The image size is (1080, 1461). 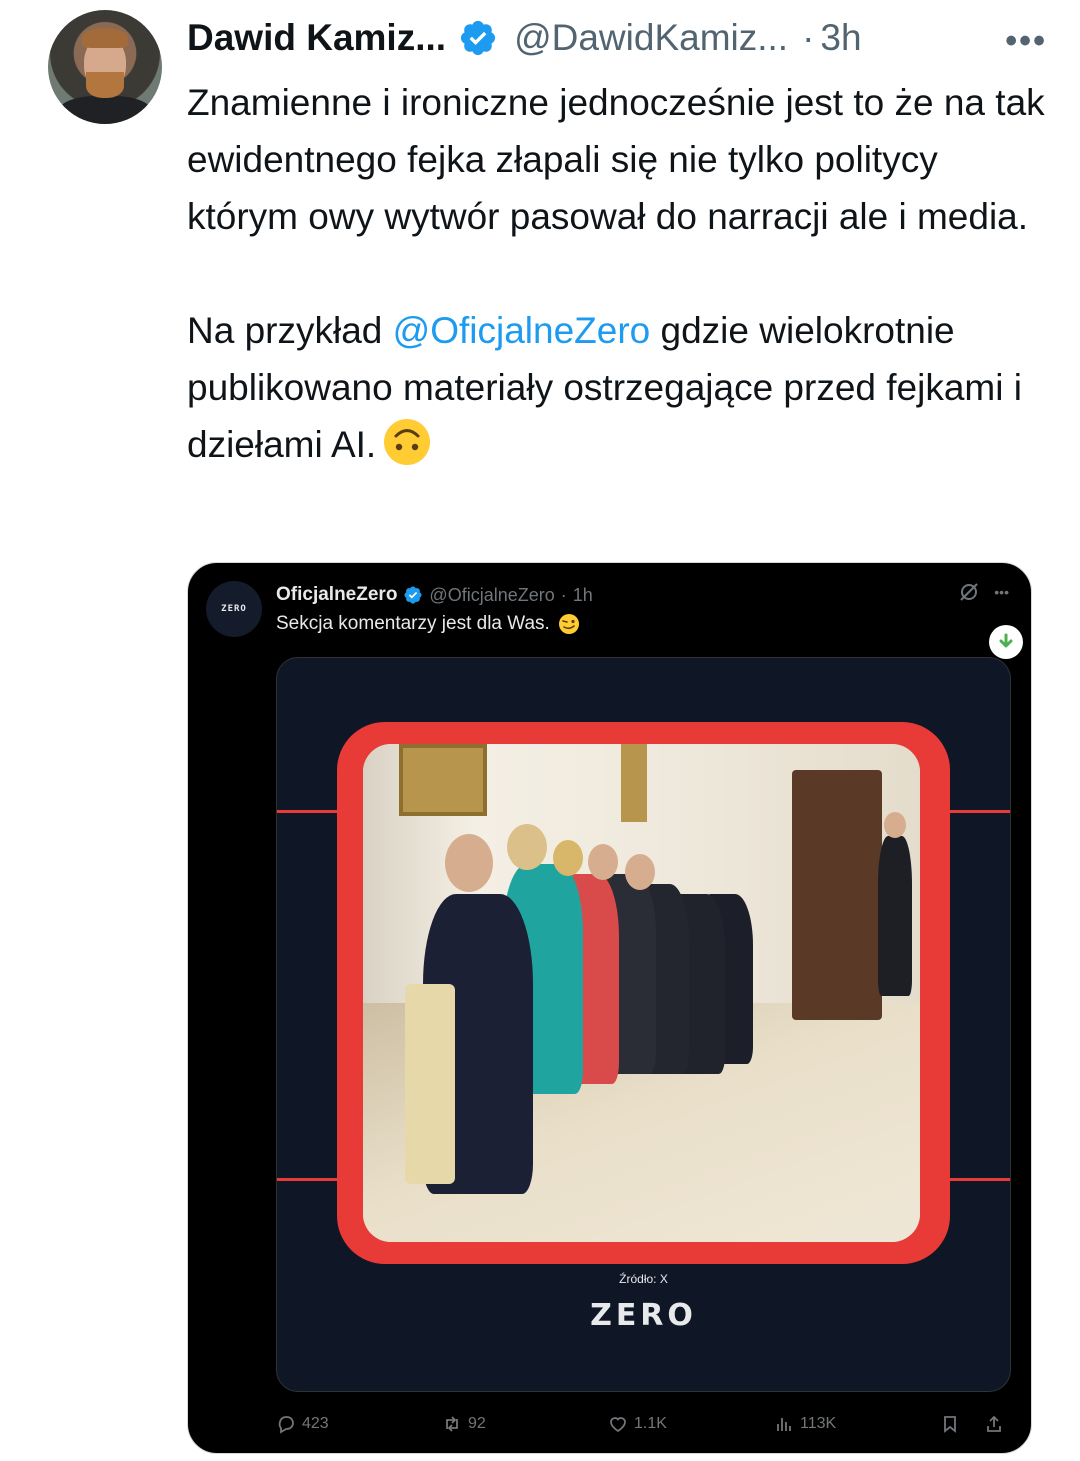 I want to click on author-avatar, so click(x=105, y=67).